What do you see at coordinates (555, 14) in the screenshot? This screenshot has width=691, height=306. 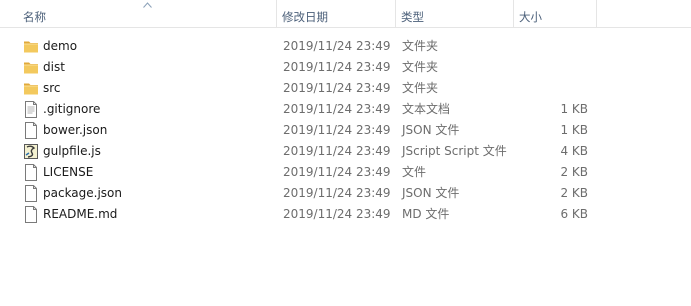 I see `column-header-size: 大小` at bounding box center [555, 14].